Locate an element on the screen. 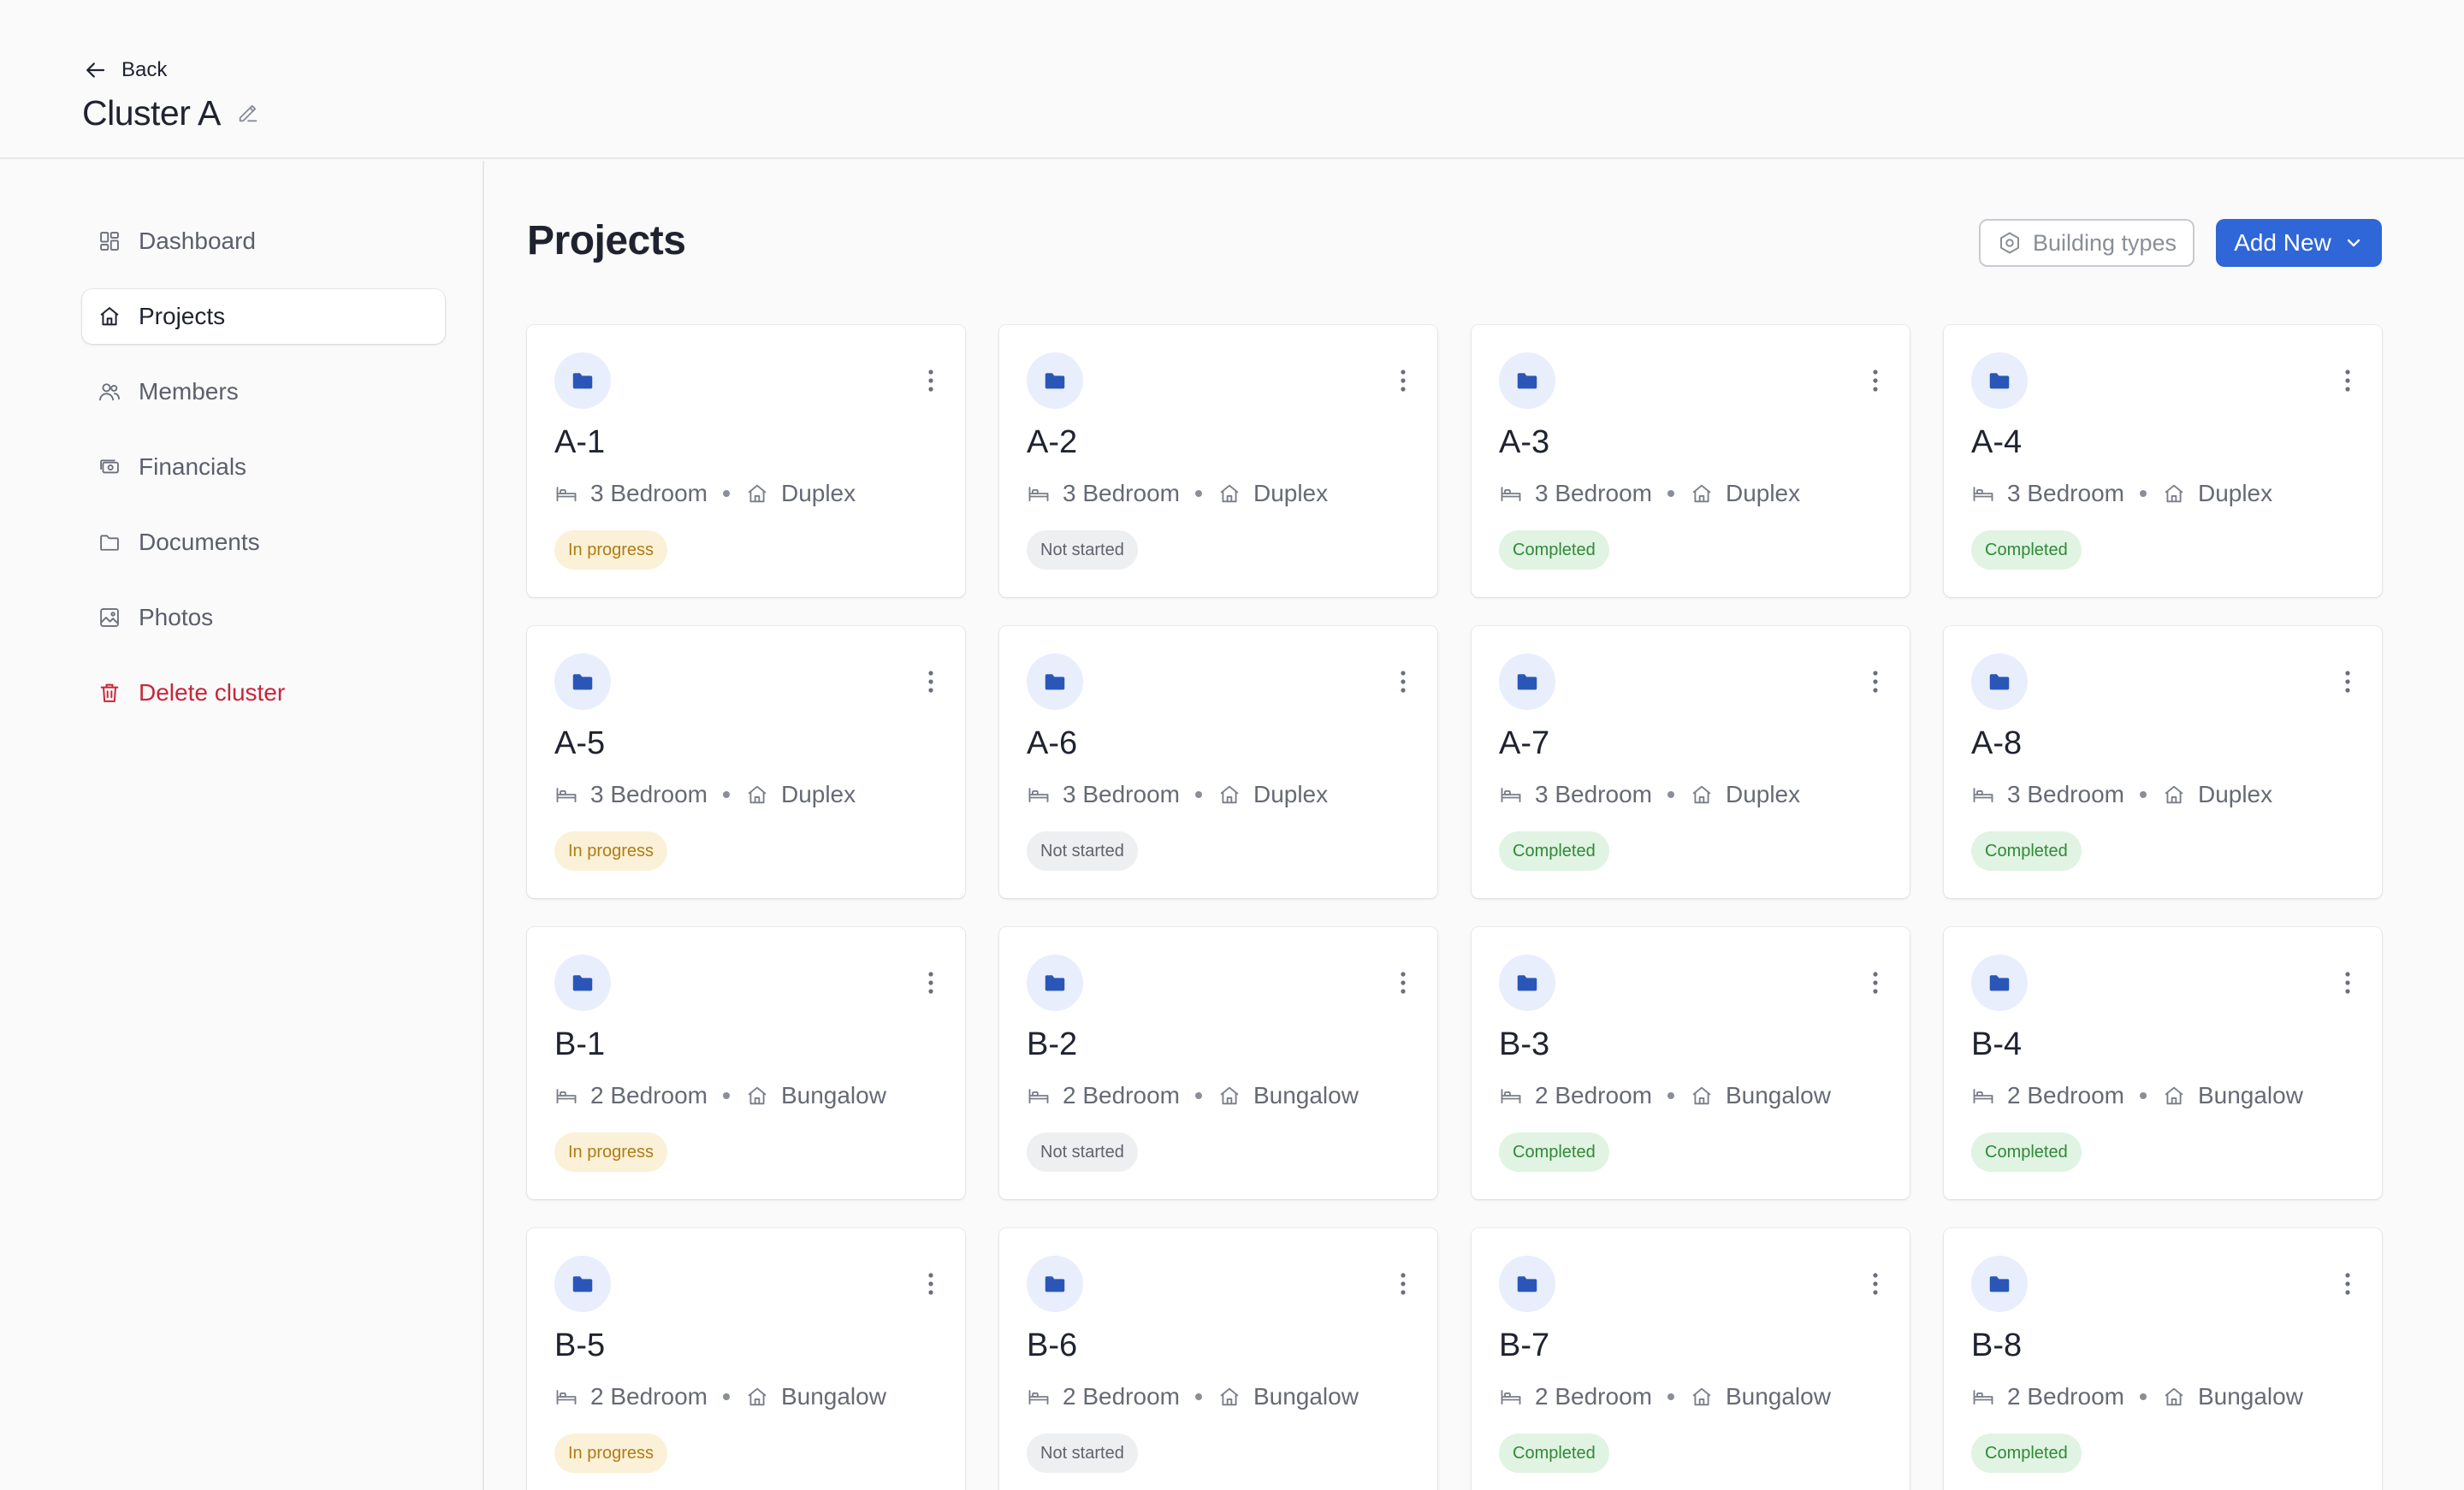 The width and height of the screenshot is (2464, 1490). project-card: A-4 3 Bedroom Duplex Completed is located at coordinates (2163, 461).